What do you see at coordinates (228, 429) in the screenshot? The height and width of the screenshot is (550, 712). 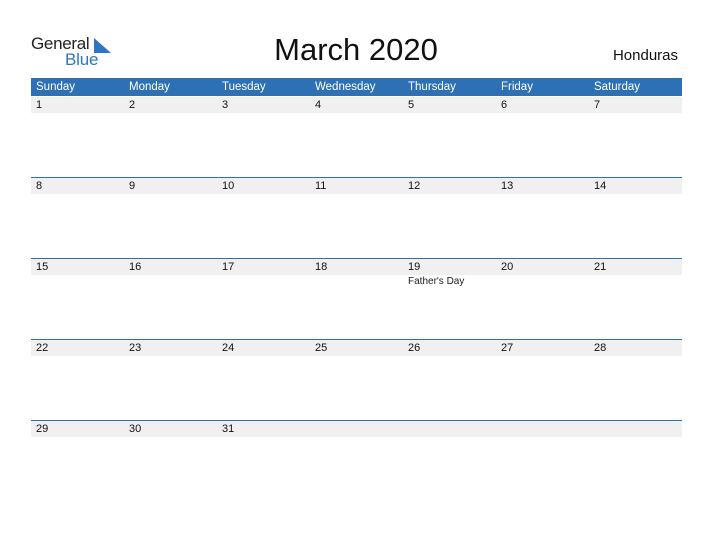 I see `day-number: 31` at bounding box center [228, 429].